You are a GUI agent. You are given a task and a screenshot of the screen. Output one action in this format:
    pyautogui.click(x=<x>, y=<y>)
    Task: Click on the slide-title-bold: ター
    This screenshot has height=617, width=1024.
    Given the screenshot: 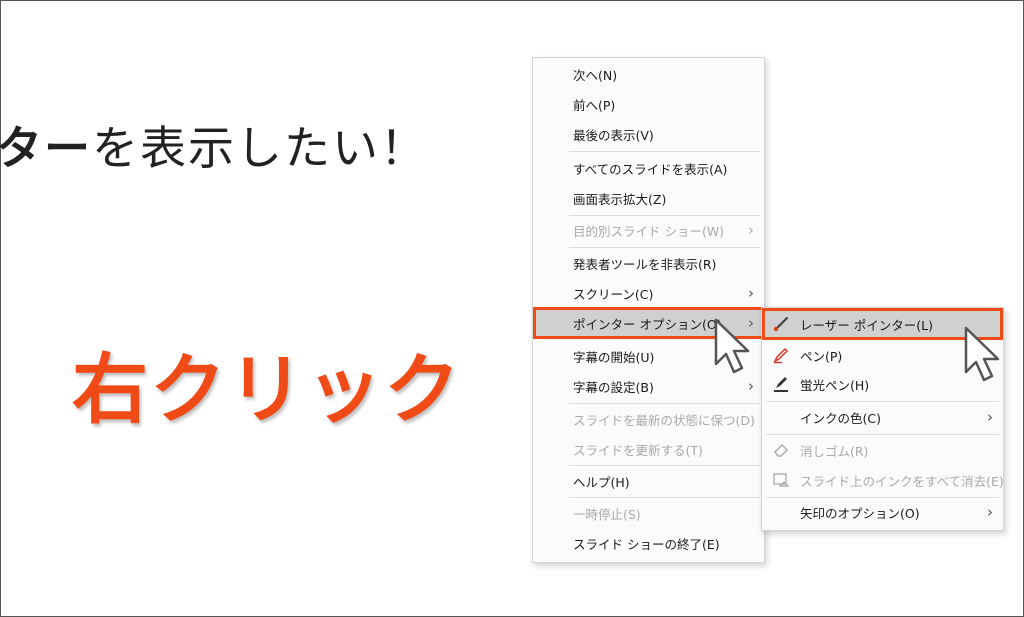 What is the action you would take?
    pyautogui.click(x=46, y=148)
    